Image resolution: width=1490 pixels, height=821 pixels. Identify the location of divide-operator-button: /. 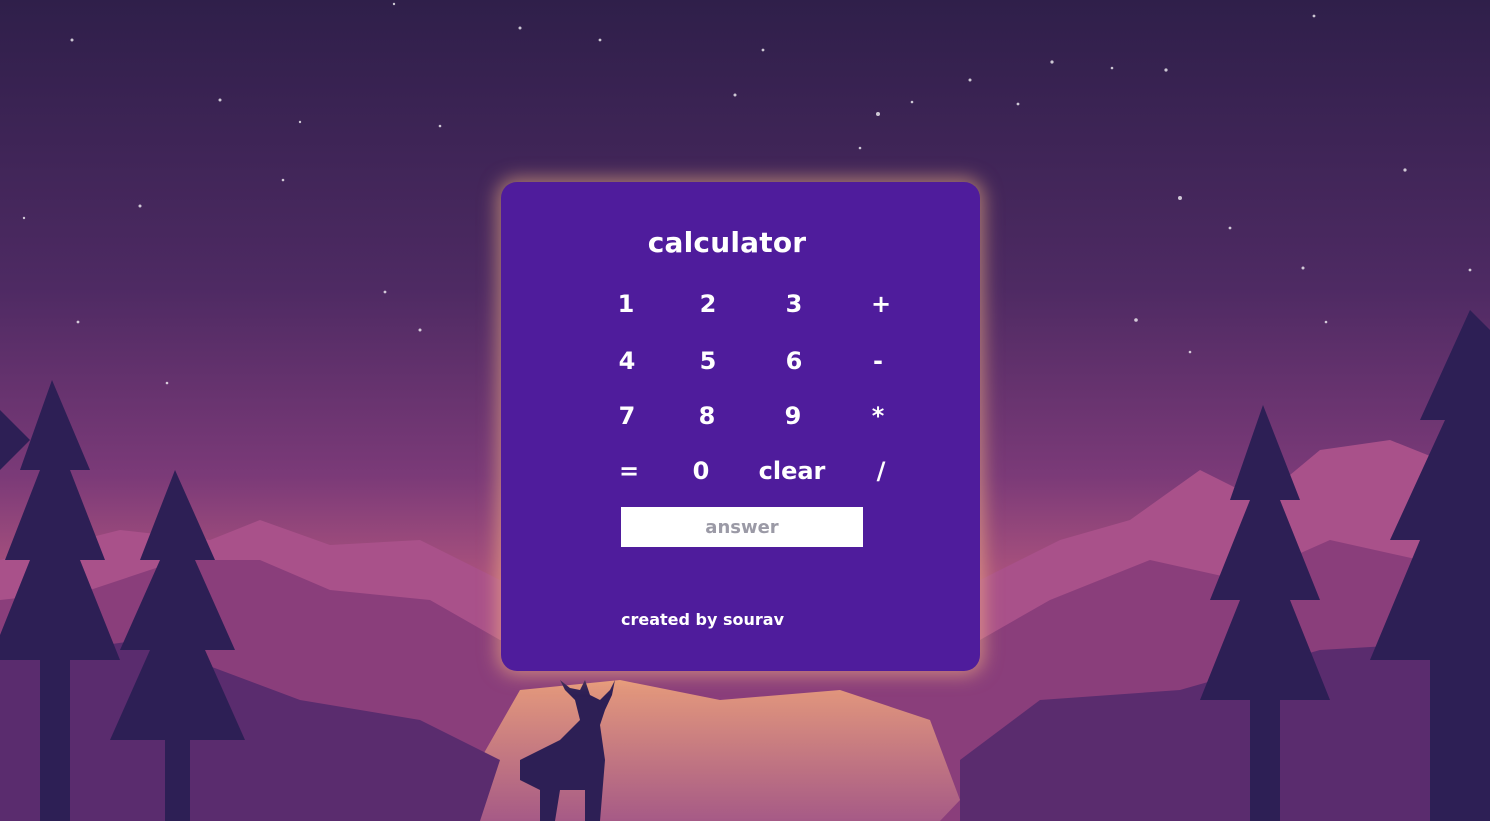
(881, 471).